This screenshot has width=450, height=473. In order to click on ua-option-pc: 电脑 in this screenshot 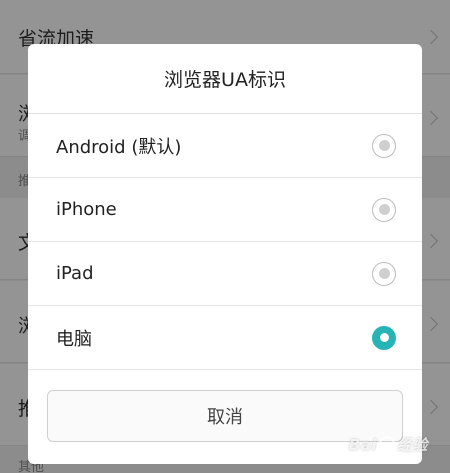, I will do `click(225, 338)`.